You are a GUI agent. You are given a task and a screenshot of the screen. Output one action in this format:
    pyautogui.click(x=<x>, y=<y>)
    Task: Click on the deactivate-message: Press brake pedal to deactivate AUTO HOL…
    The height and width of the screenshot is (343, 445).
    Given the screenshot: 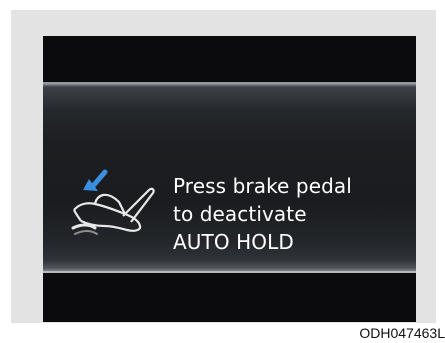 What is the action you would take?
    pyautogui.click(x=290, y=214)
    